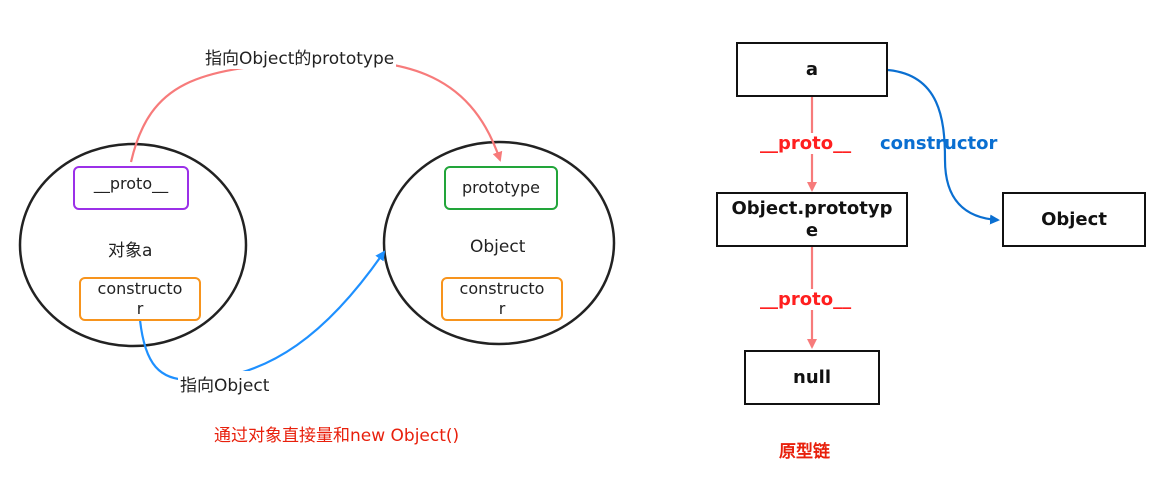  I want to click on object-ctor-label: Object, so click(498, 247).